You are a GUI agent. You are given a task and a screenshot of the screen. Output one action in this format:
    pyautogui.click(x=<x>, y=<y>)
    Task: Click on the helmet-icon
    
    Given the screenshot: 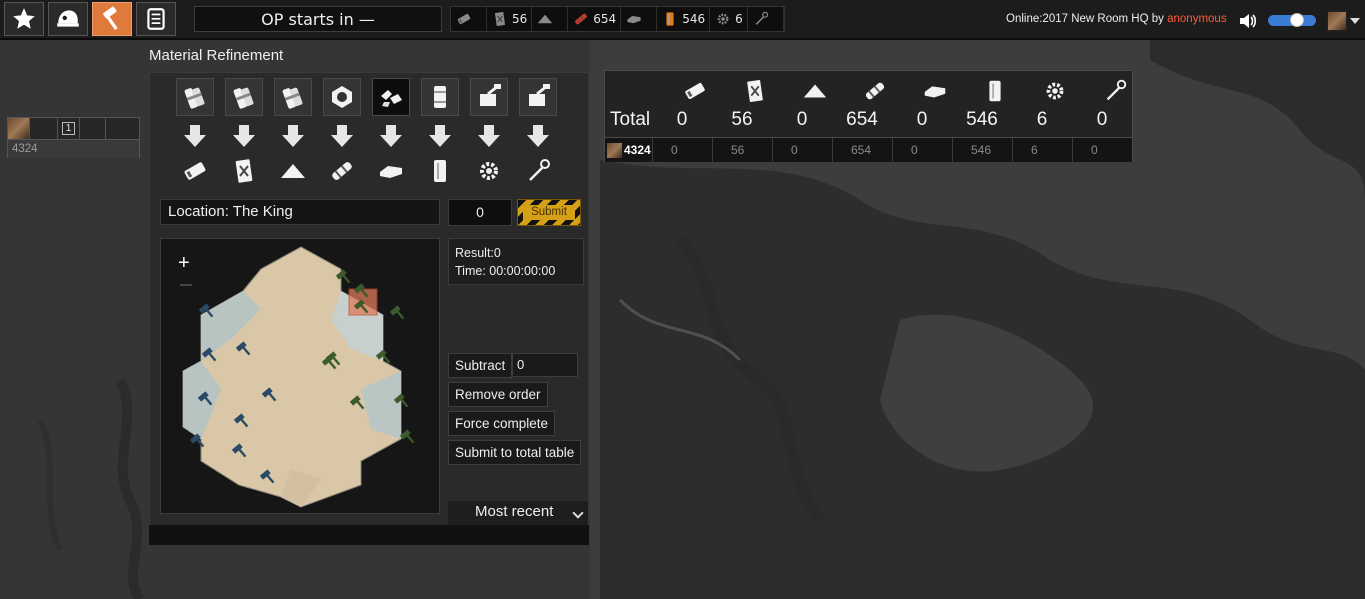 What is the action you would take?
    pyautogui.click(x=68, y=18)
    